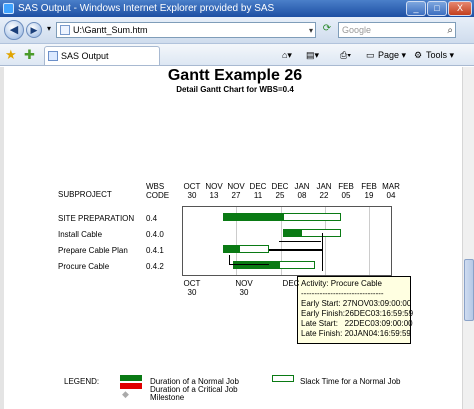  What do you see at coordinates (312, 217) in the screenshot?
I see `site-prep-slack-bar` at bounding box center [312, 217].